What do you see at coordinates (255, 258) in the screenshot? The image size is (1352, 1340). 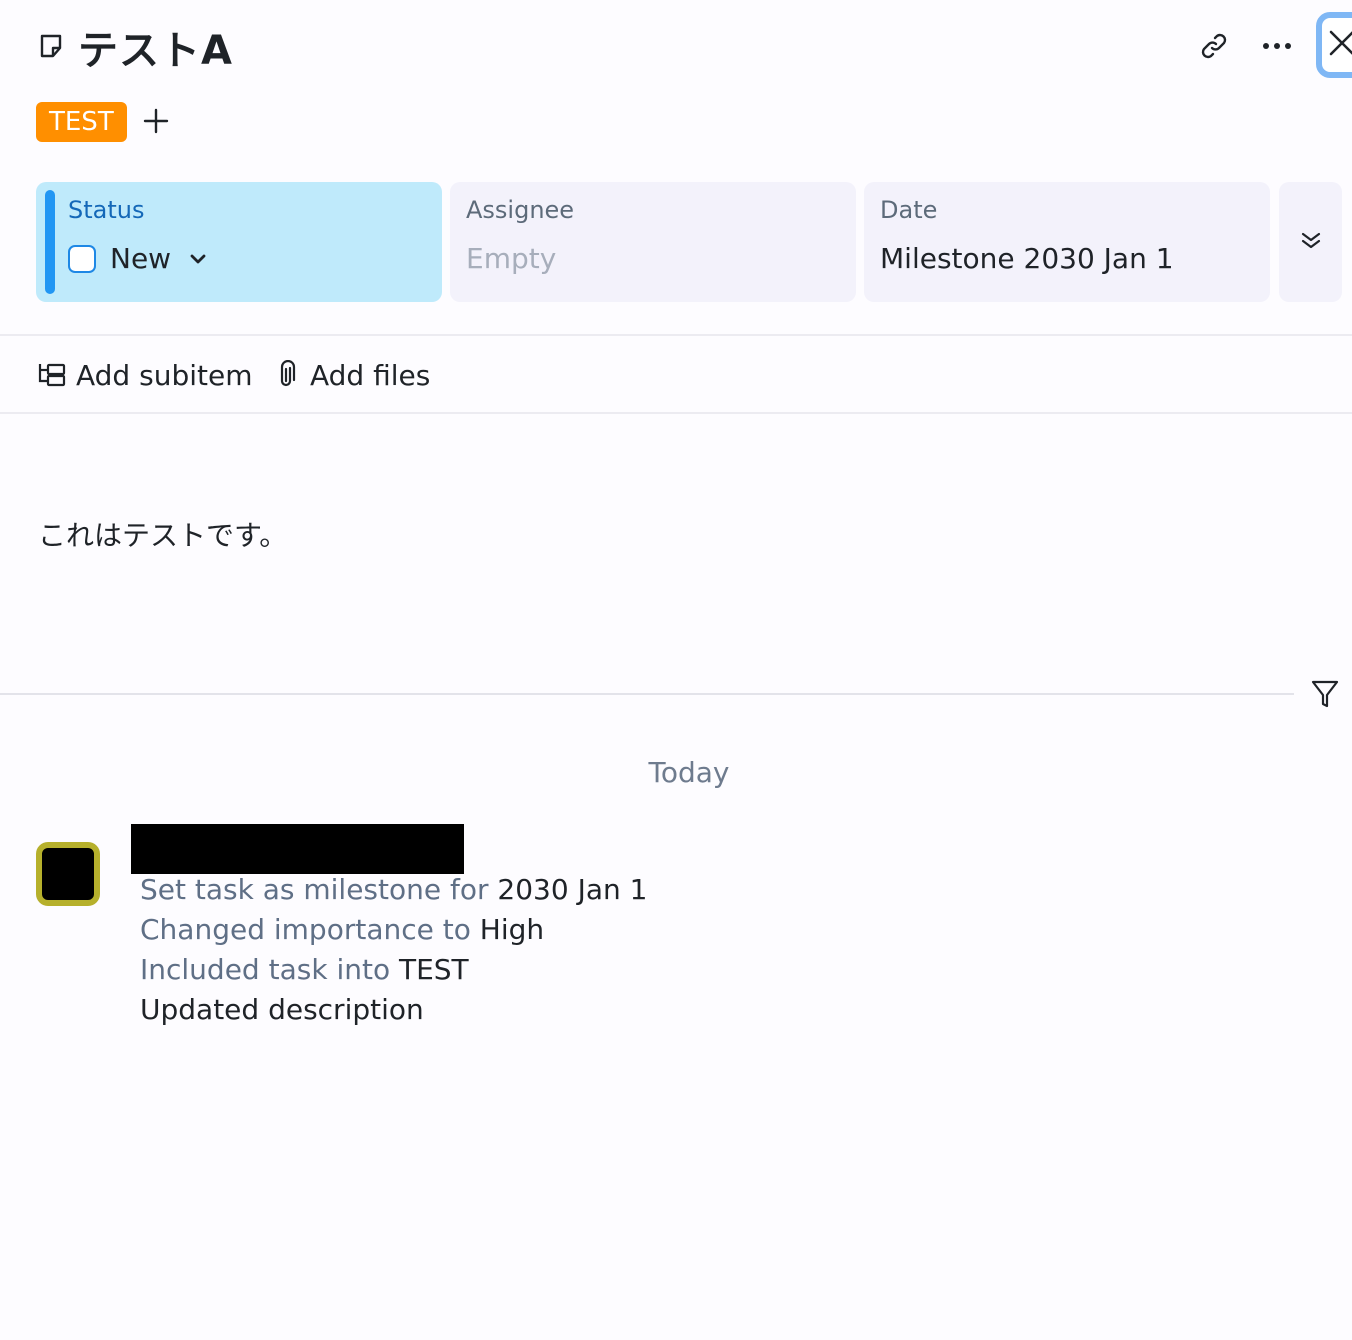 I see `status-value: New` at bounding box center [255, 258].